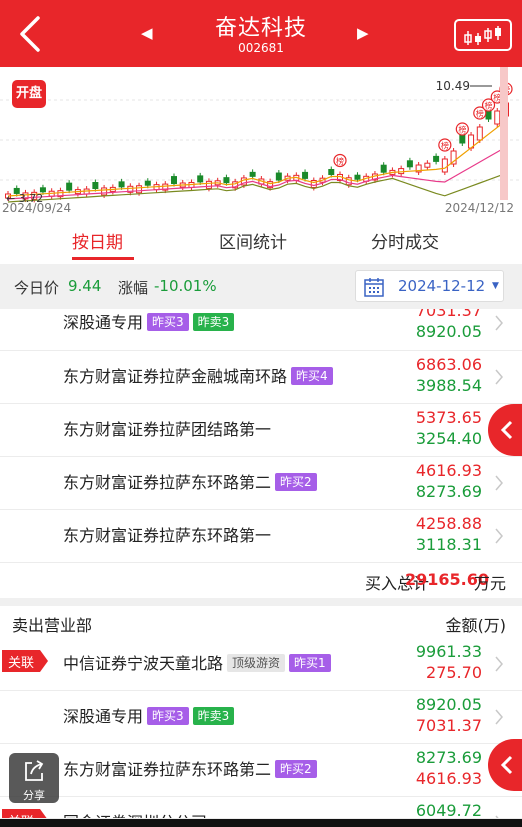  I want to click on current-day-highlight, so click(504, 133).